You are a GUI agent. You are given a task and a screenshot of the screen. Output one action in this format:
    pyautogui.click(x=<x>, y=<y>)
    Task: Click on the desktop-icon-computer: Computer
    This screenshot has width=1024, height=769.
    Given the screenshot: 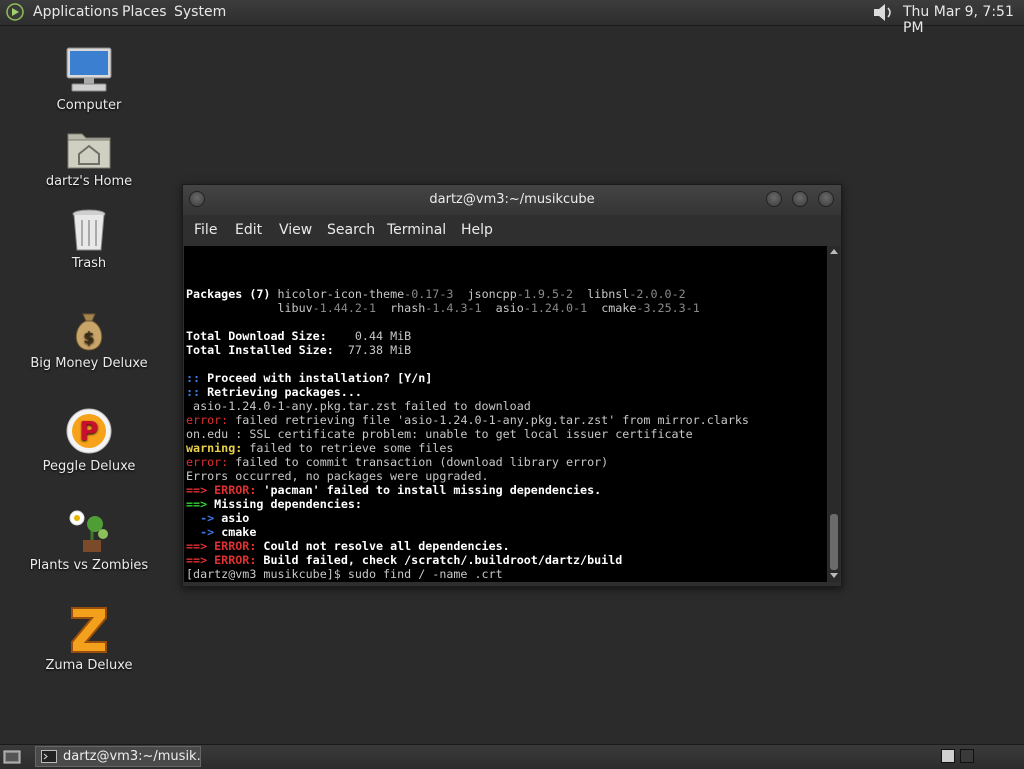 What is the action you would take?
    pyautogui.click(x=89, y=79)
    